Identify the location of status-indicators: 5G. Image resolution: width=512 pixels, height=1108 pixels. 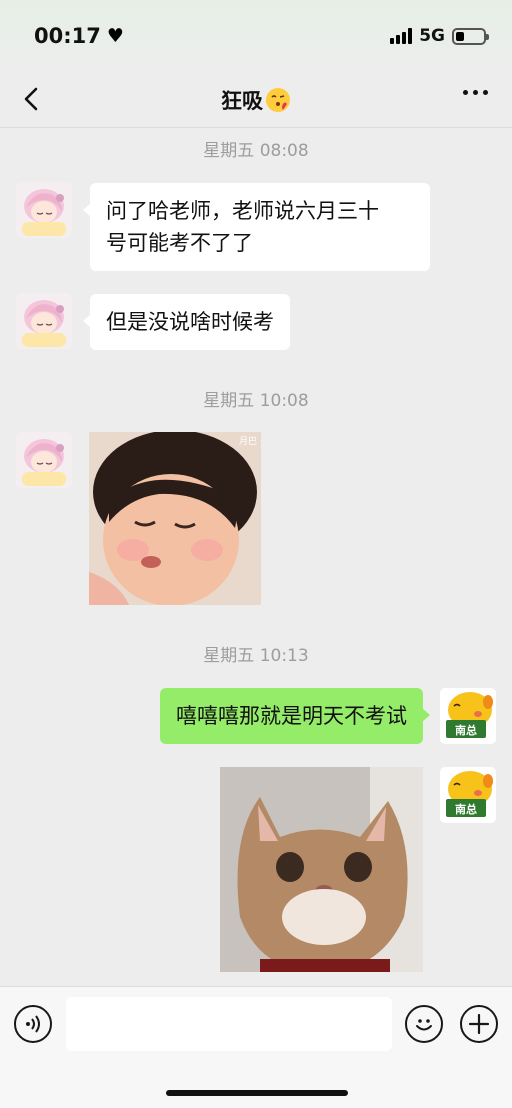
(439, 36).